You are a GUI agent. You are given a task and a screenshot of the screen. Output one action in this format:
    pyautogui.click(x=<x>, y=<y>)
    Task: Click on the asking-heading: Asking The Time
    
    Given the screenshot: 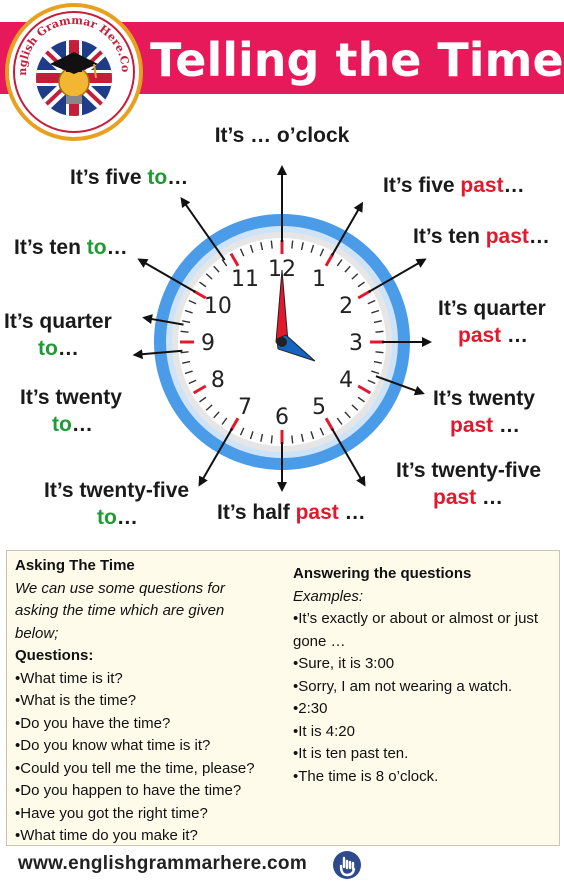 What is the action you would take?
    pyautogui.click(x=75, y=565)
    